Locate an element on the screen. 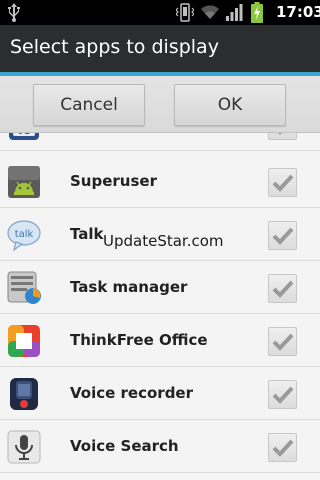 The width and height of the screenshot is (320, 480). watermark: UpdateStar.com is located at coordinates (163, 241).